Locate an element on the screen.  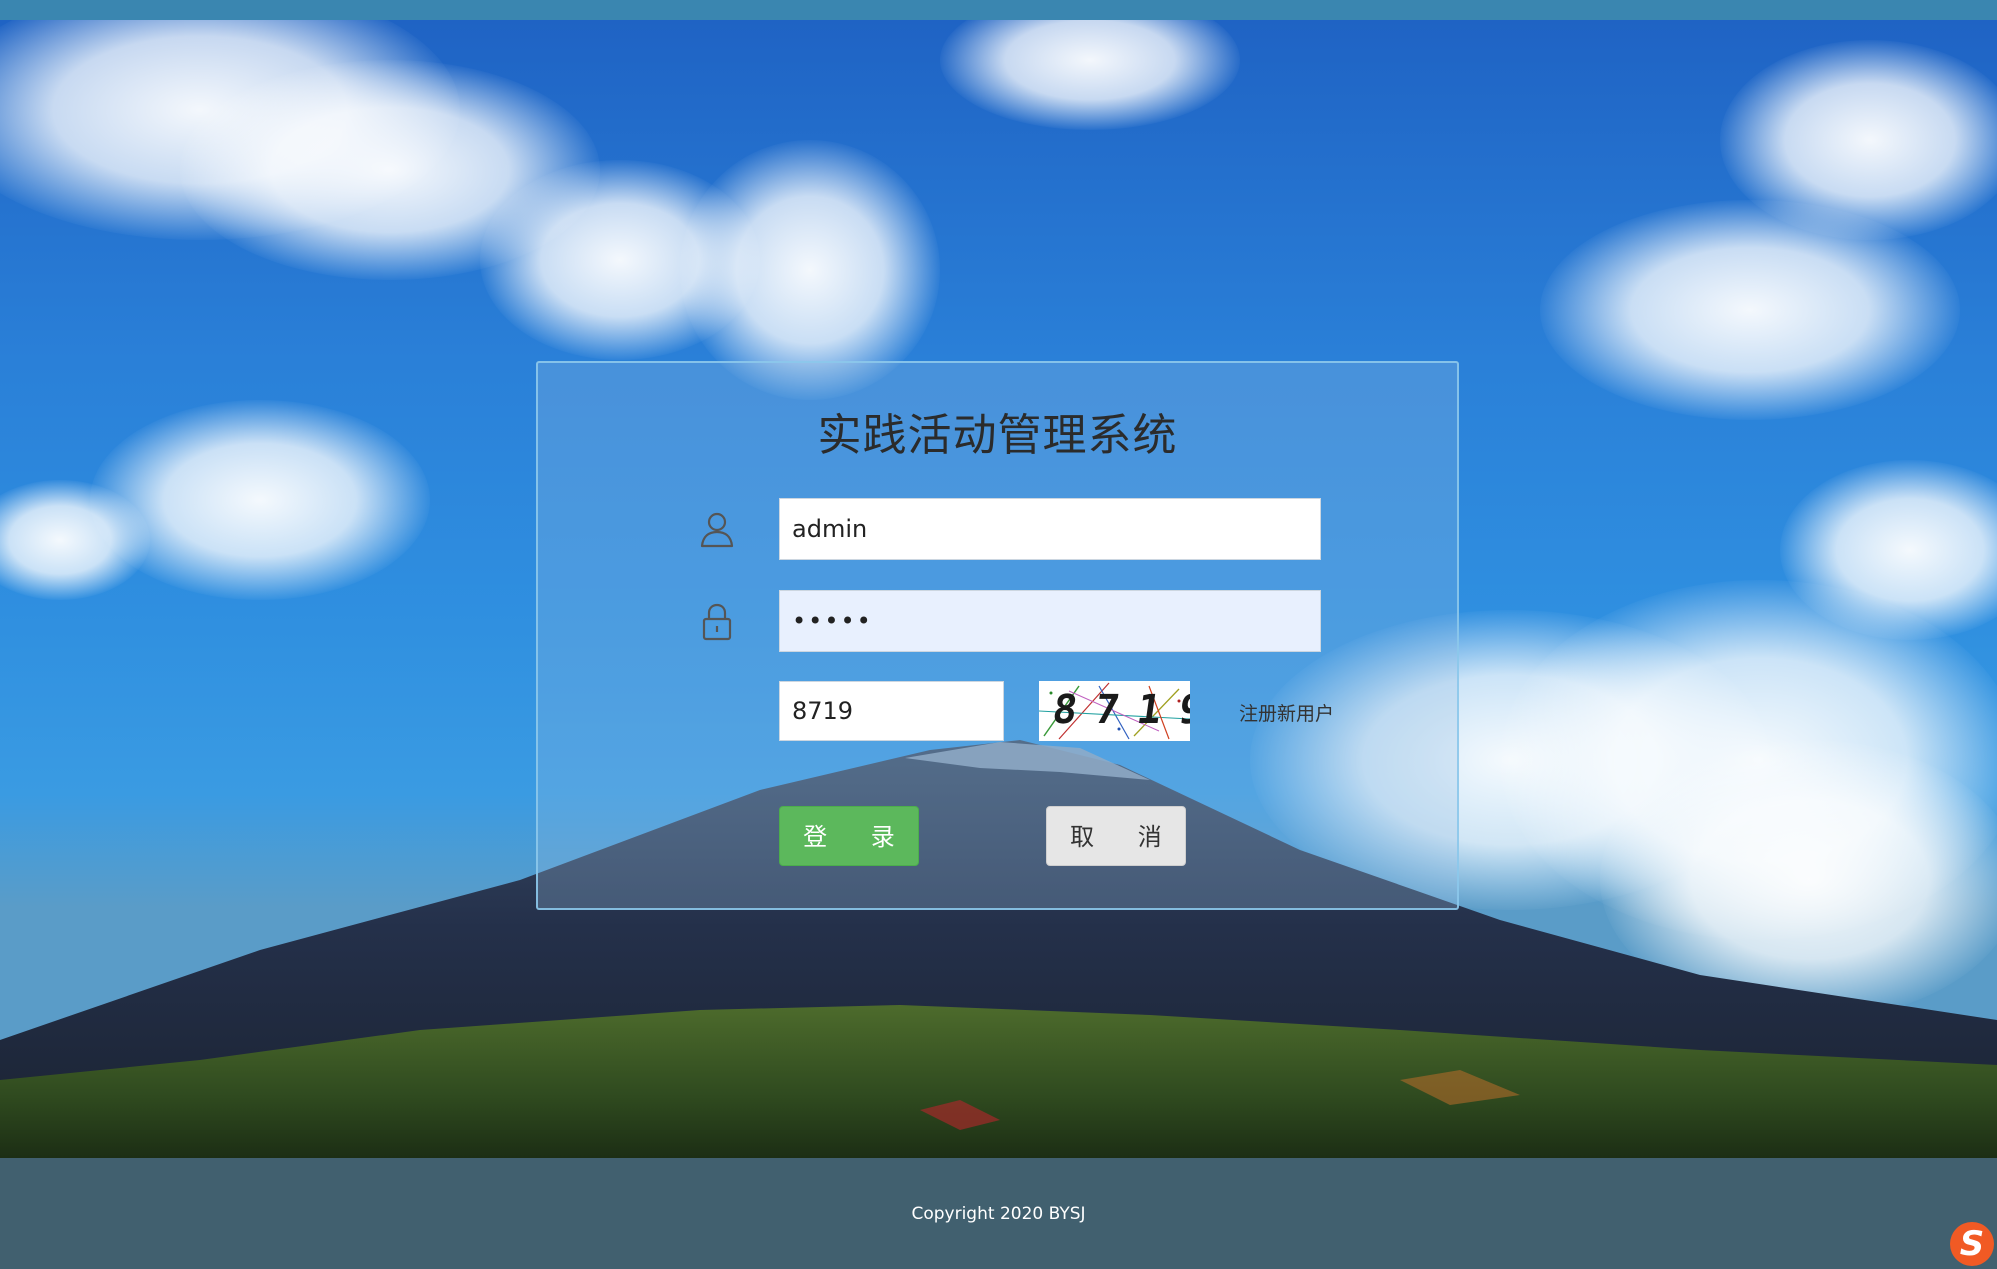
footer: Copyright 2020 BYSJ is located at coordinates (998, 1213).